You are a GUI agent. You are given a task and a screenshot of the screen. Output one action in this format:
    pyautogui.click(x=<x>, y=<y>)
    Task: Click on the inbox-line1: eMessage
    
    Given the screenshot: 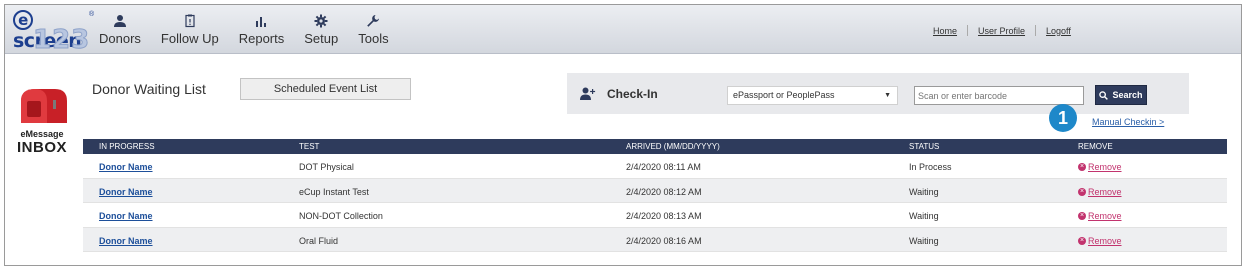 What is the action you would take?
    pyautogui.click(x=42, y=134)
    